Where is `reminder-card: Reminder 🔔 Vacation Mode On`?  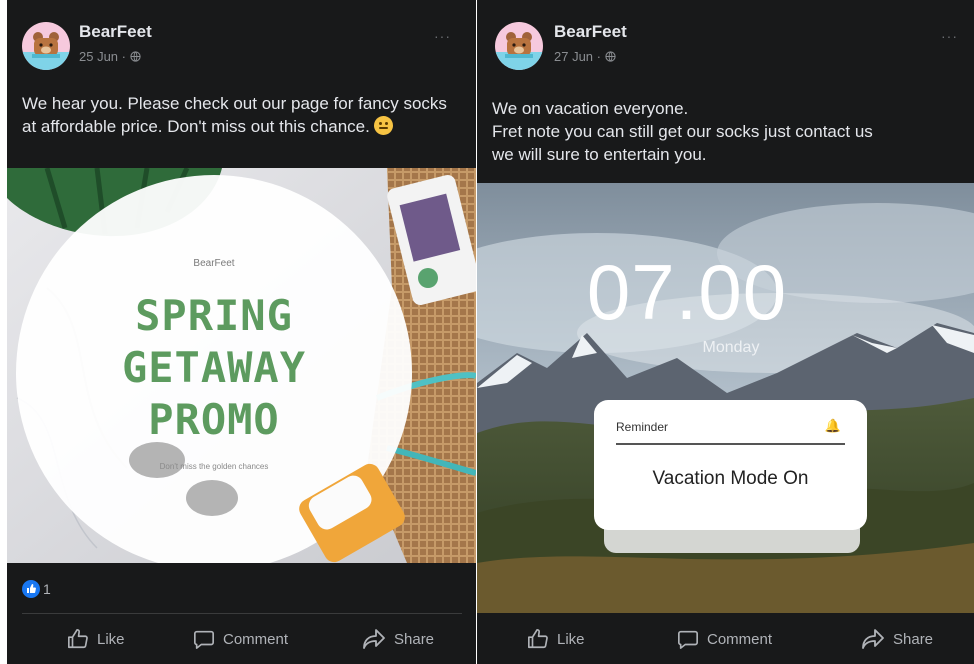
reminder-card: Reminder 🔔 Vacation Mode On is located at coordinates (730, 465).